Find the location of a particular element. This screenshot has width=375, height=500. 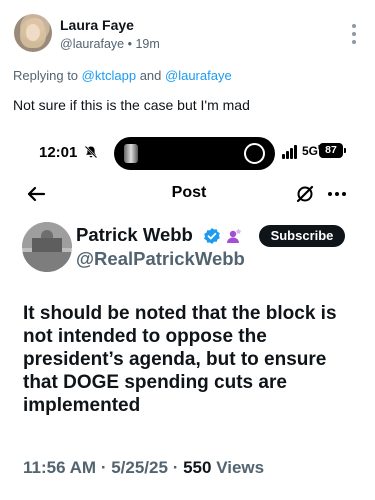

status-bar: 12:01 5GUW 87 is located at coordinates (189, 152).